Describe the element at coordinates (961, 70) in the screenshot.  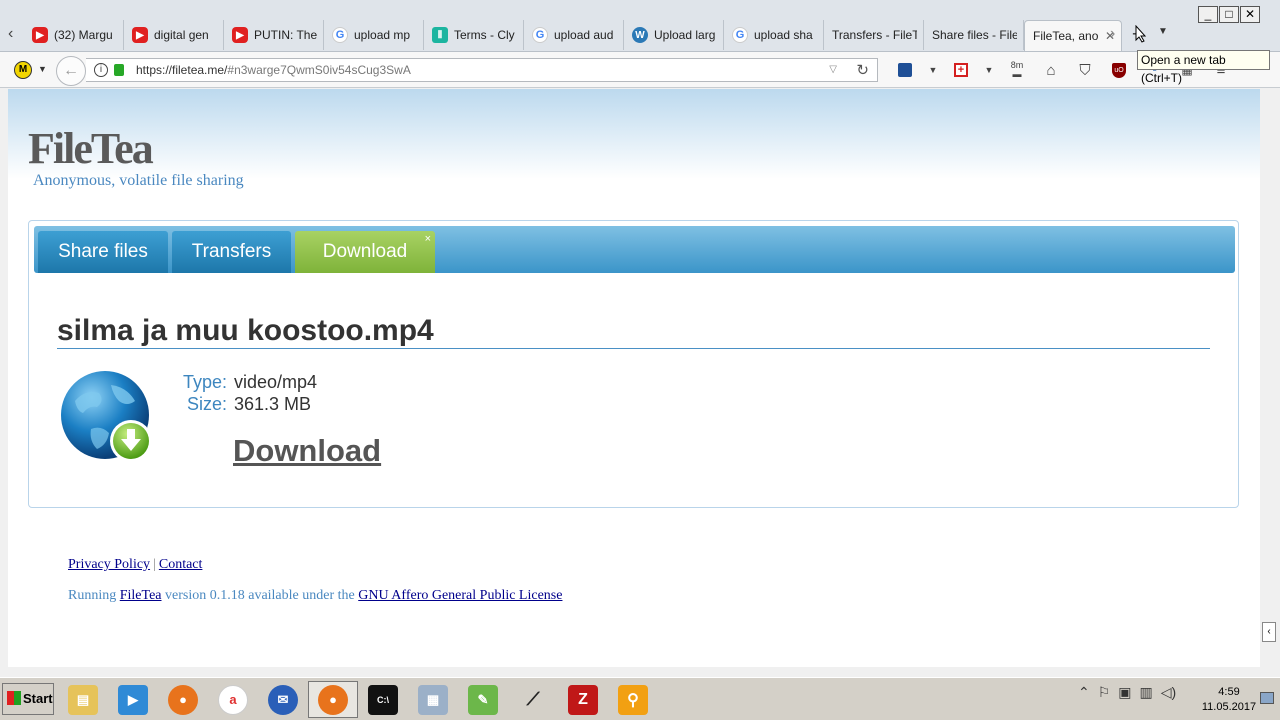
I see `addon-button: +` at that location.